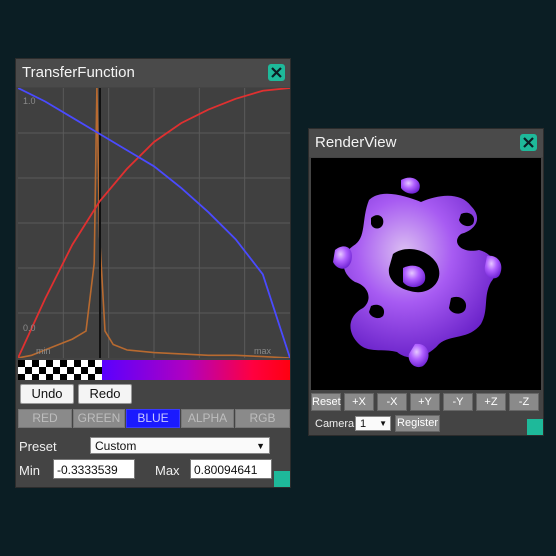 The width and height of the screenshot is (556, 556). I want to click on channel-alpha-button: ALPHA, so click(207, 418).